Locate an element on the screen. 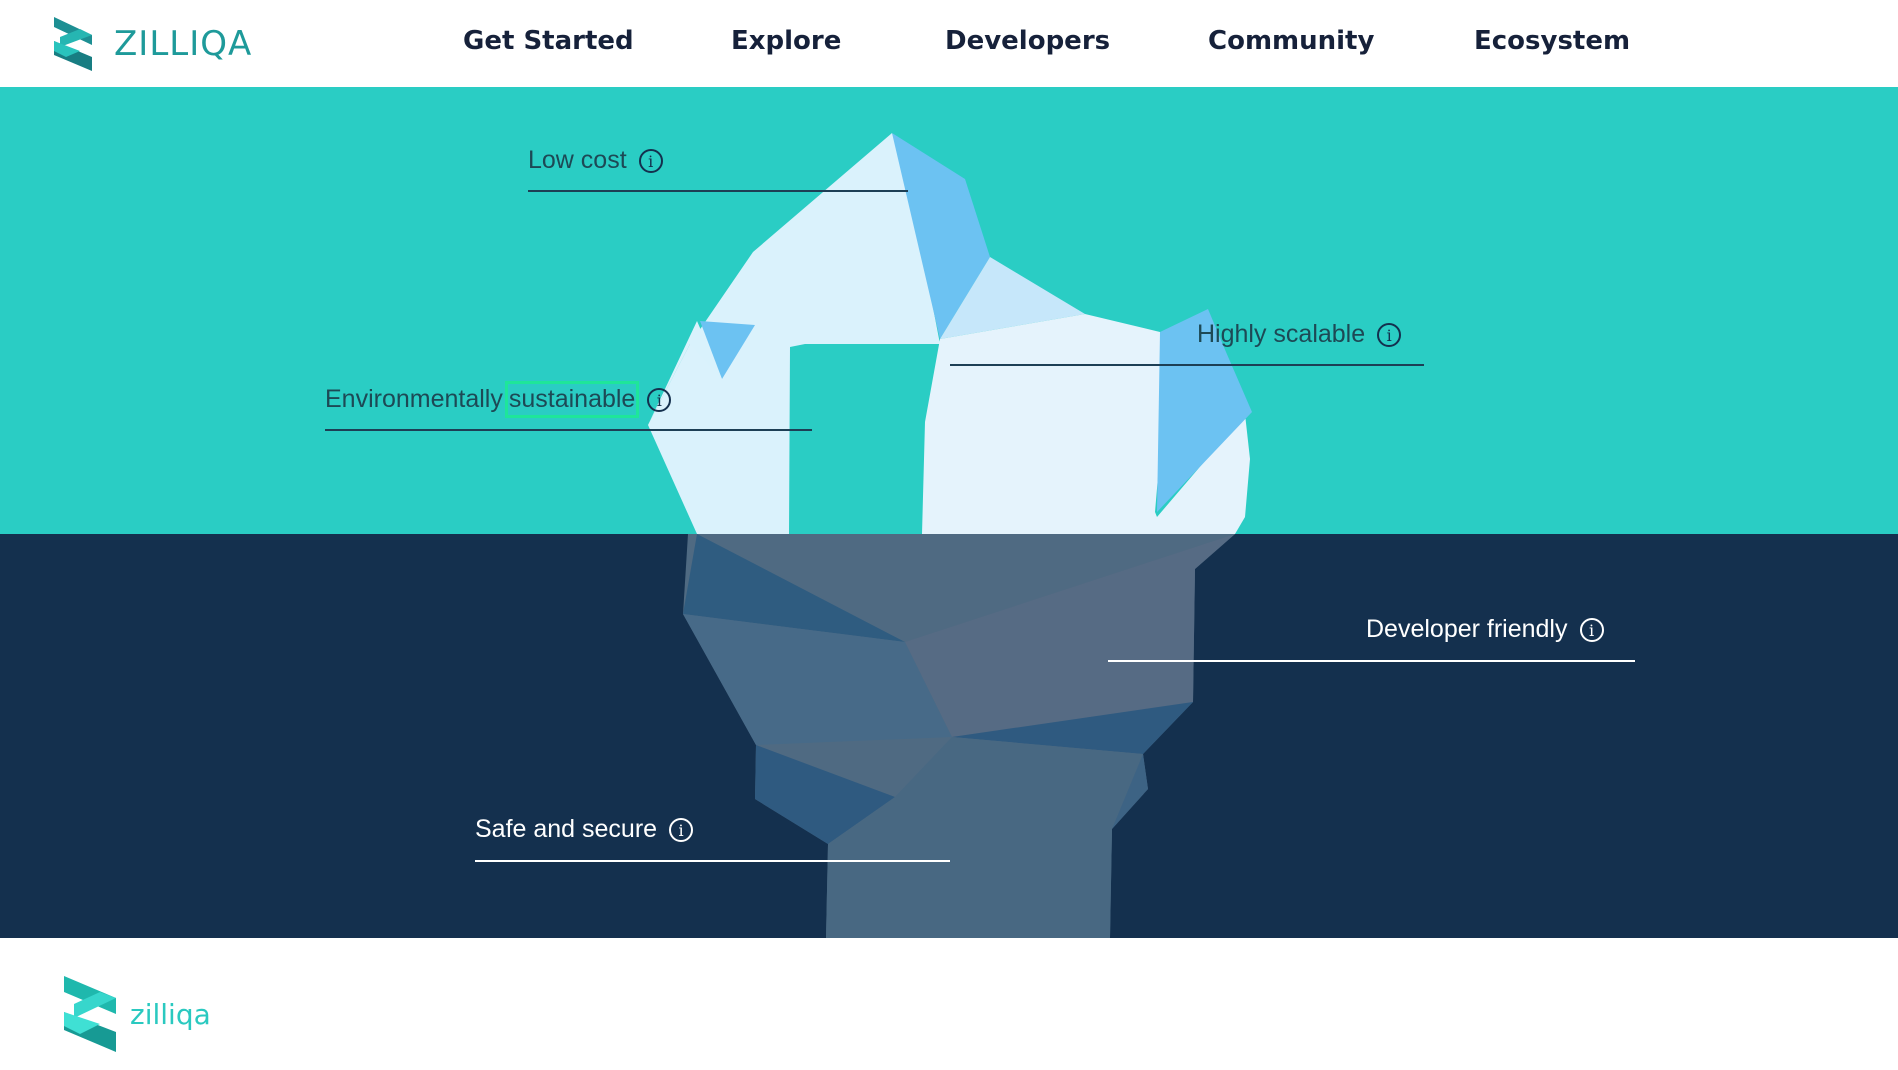  nav-community: Community is located at coordinates (1291, 41).